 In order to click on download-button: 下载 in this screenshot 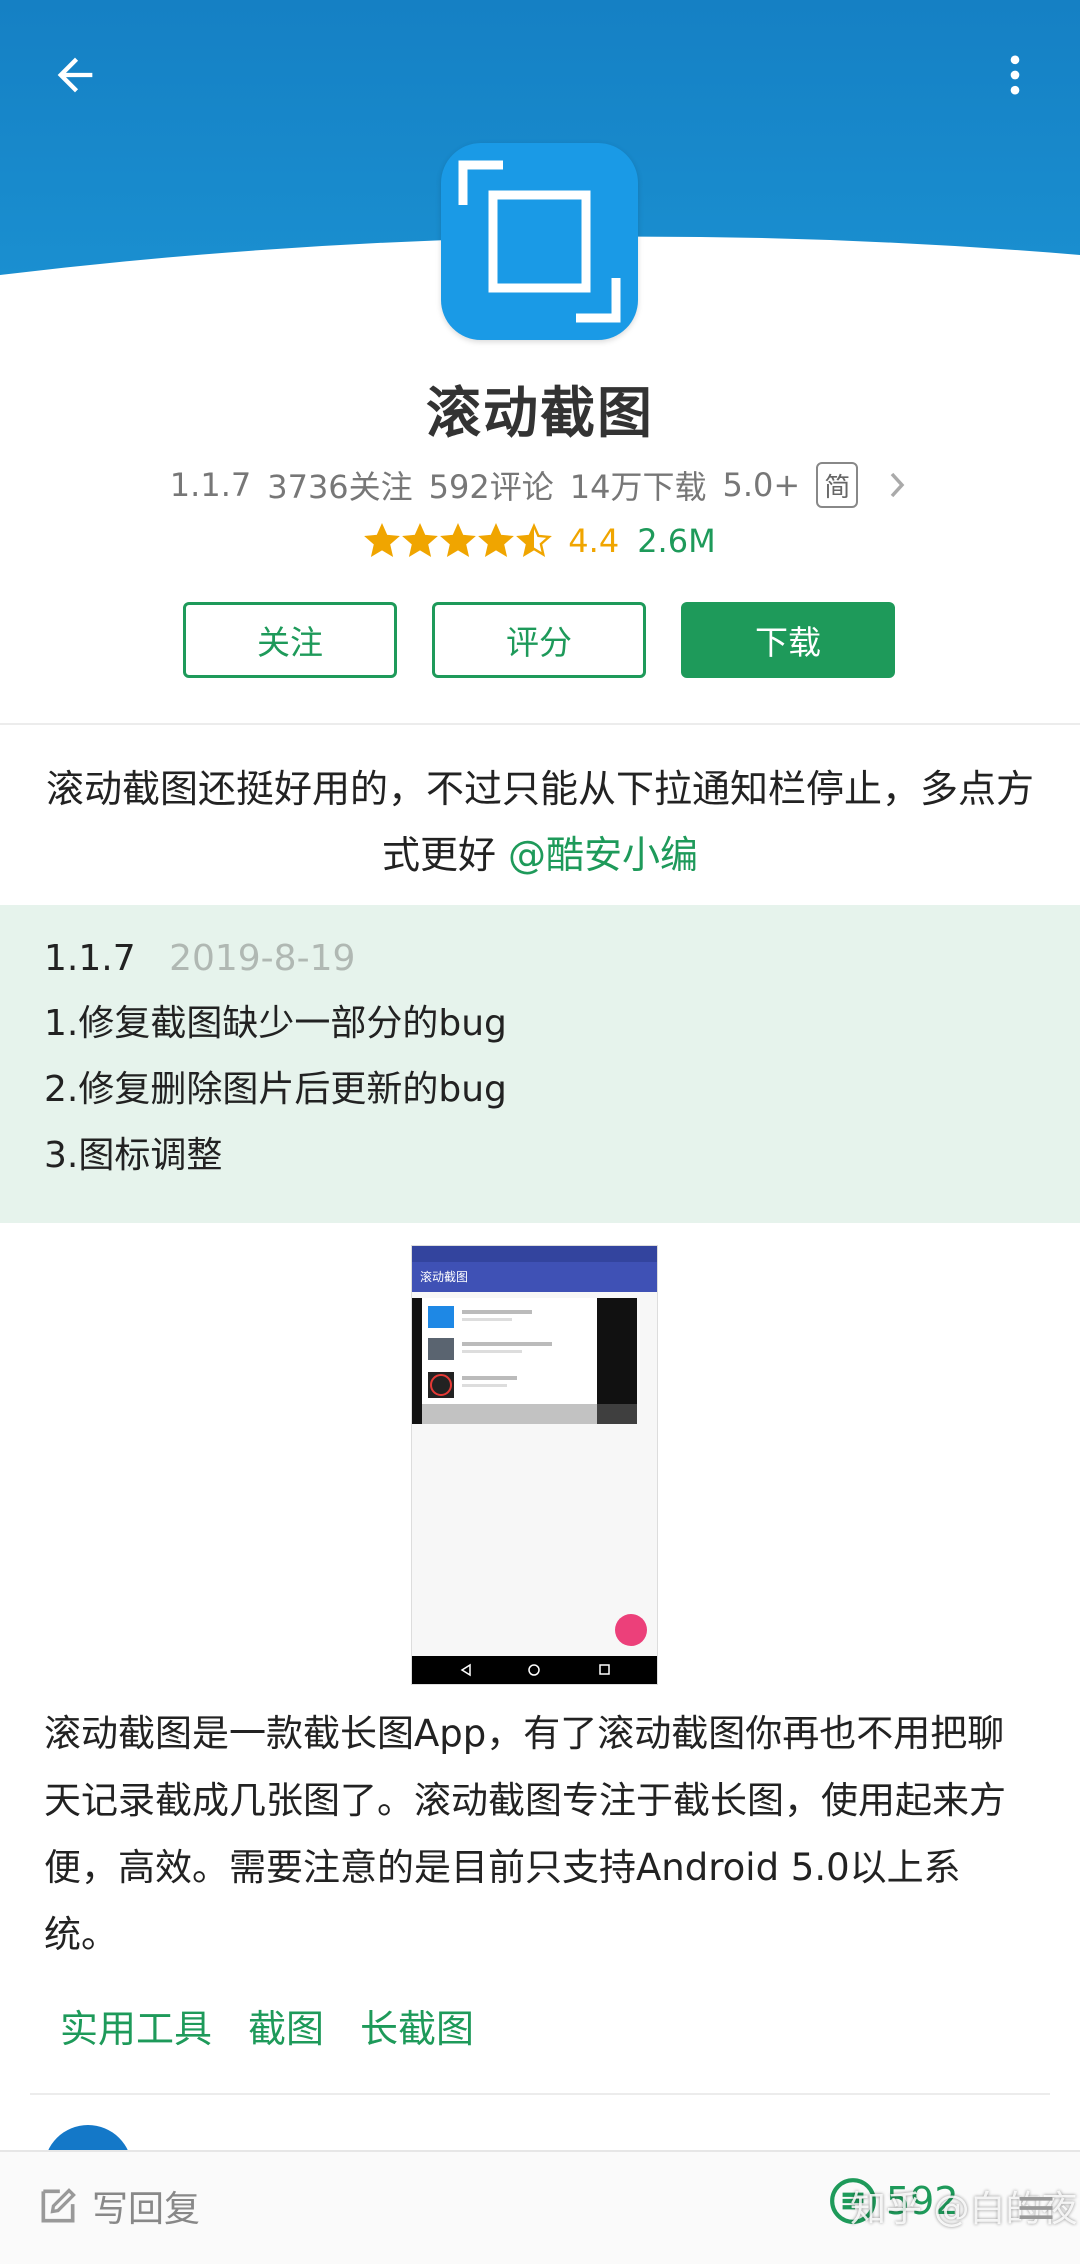, I will do `click(788, 640)`.